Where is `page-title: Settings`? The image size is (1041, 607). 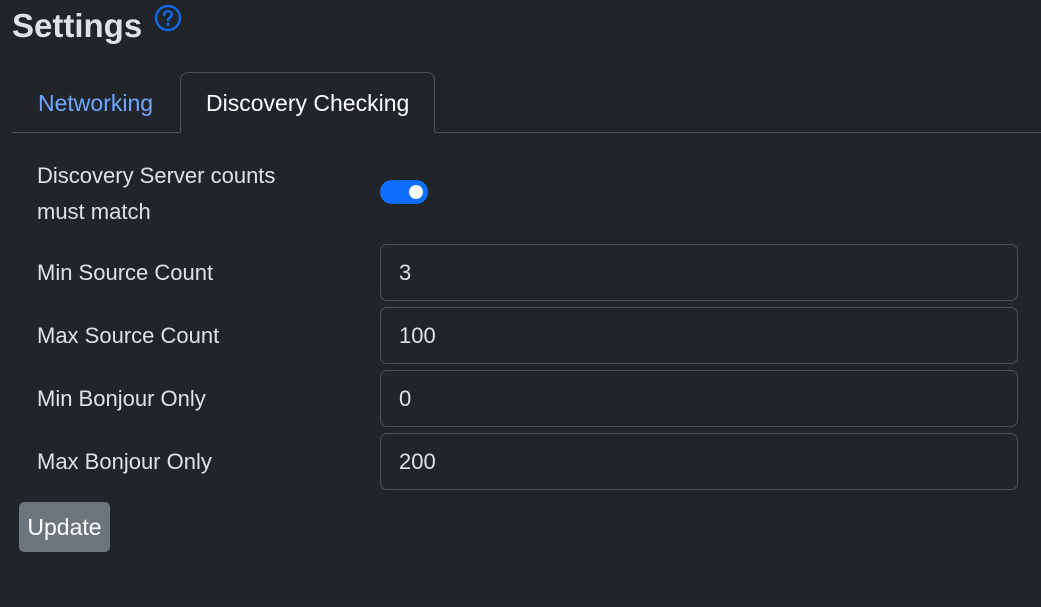 page-title: Settings is located at coordinates (77, 25).